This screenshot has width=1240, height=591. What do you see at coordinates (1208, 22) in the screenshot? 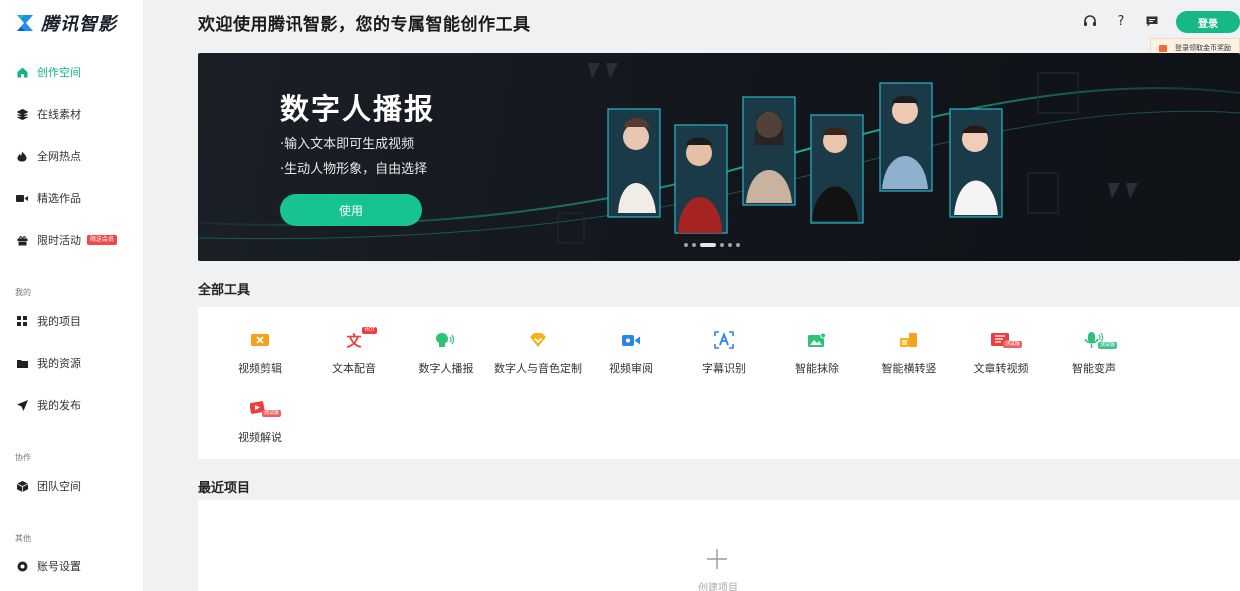
I see `login-button: 登录` at bounding box center [1208, 22].